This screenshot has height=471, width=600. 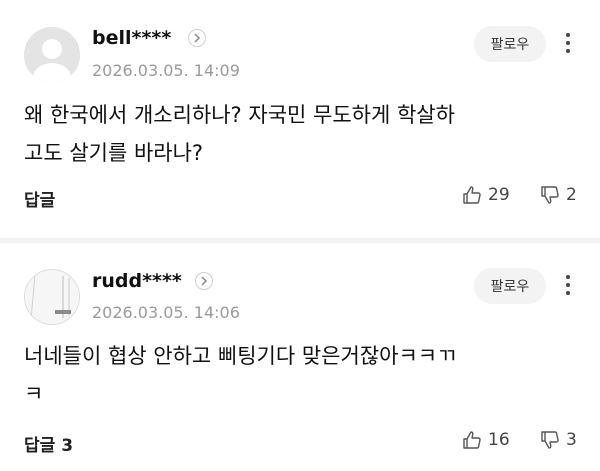 What do you see at coordinates (34, 394) in the screenshot?
I see `comment-text-line: ㅋ` at bounding box center [34, 394].